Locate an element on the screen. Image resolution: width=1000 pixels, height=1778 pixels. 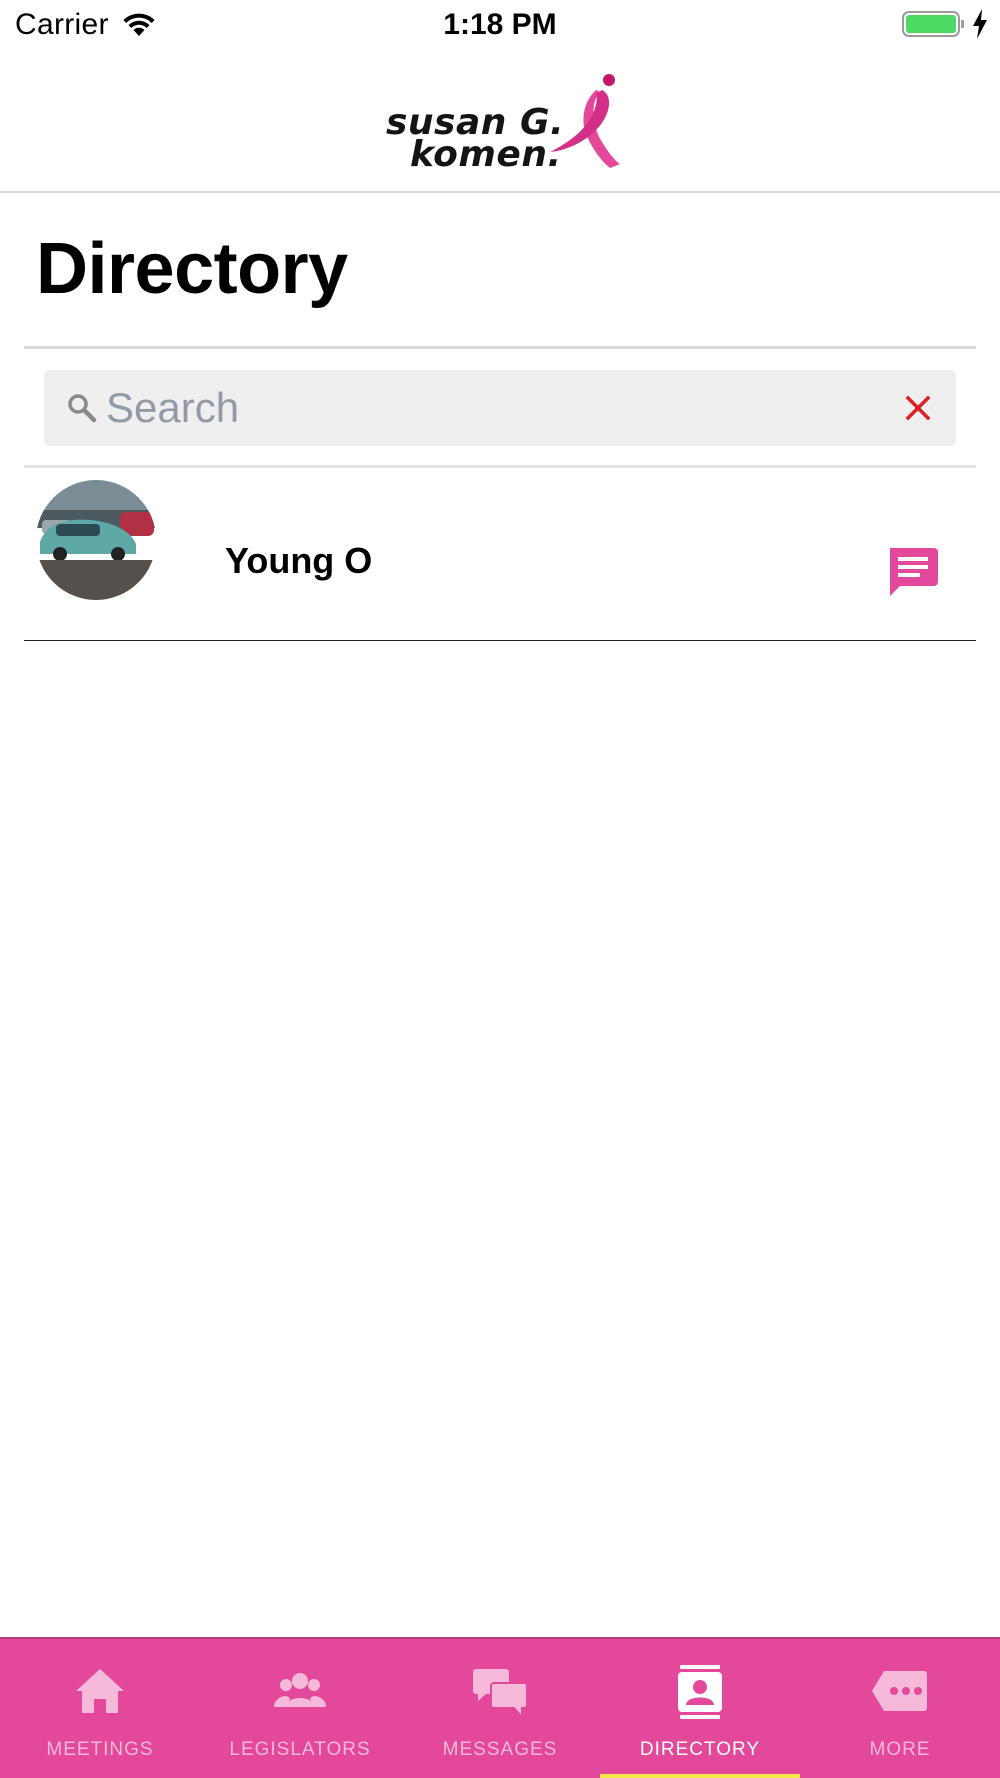
list-item: Young O is located at coordinates (500, 554).